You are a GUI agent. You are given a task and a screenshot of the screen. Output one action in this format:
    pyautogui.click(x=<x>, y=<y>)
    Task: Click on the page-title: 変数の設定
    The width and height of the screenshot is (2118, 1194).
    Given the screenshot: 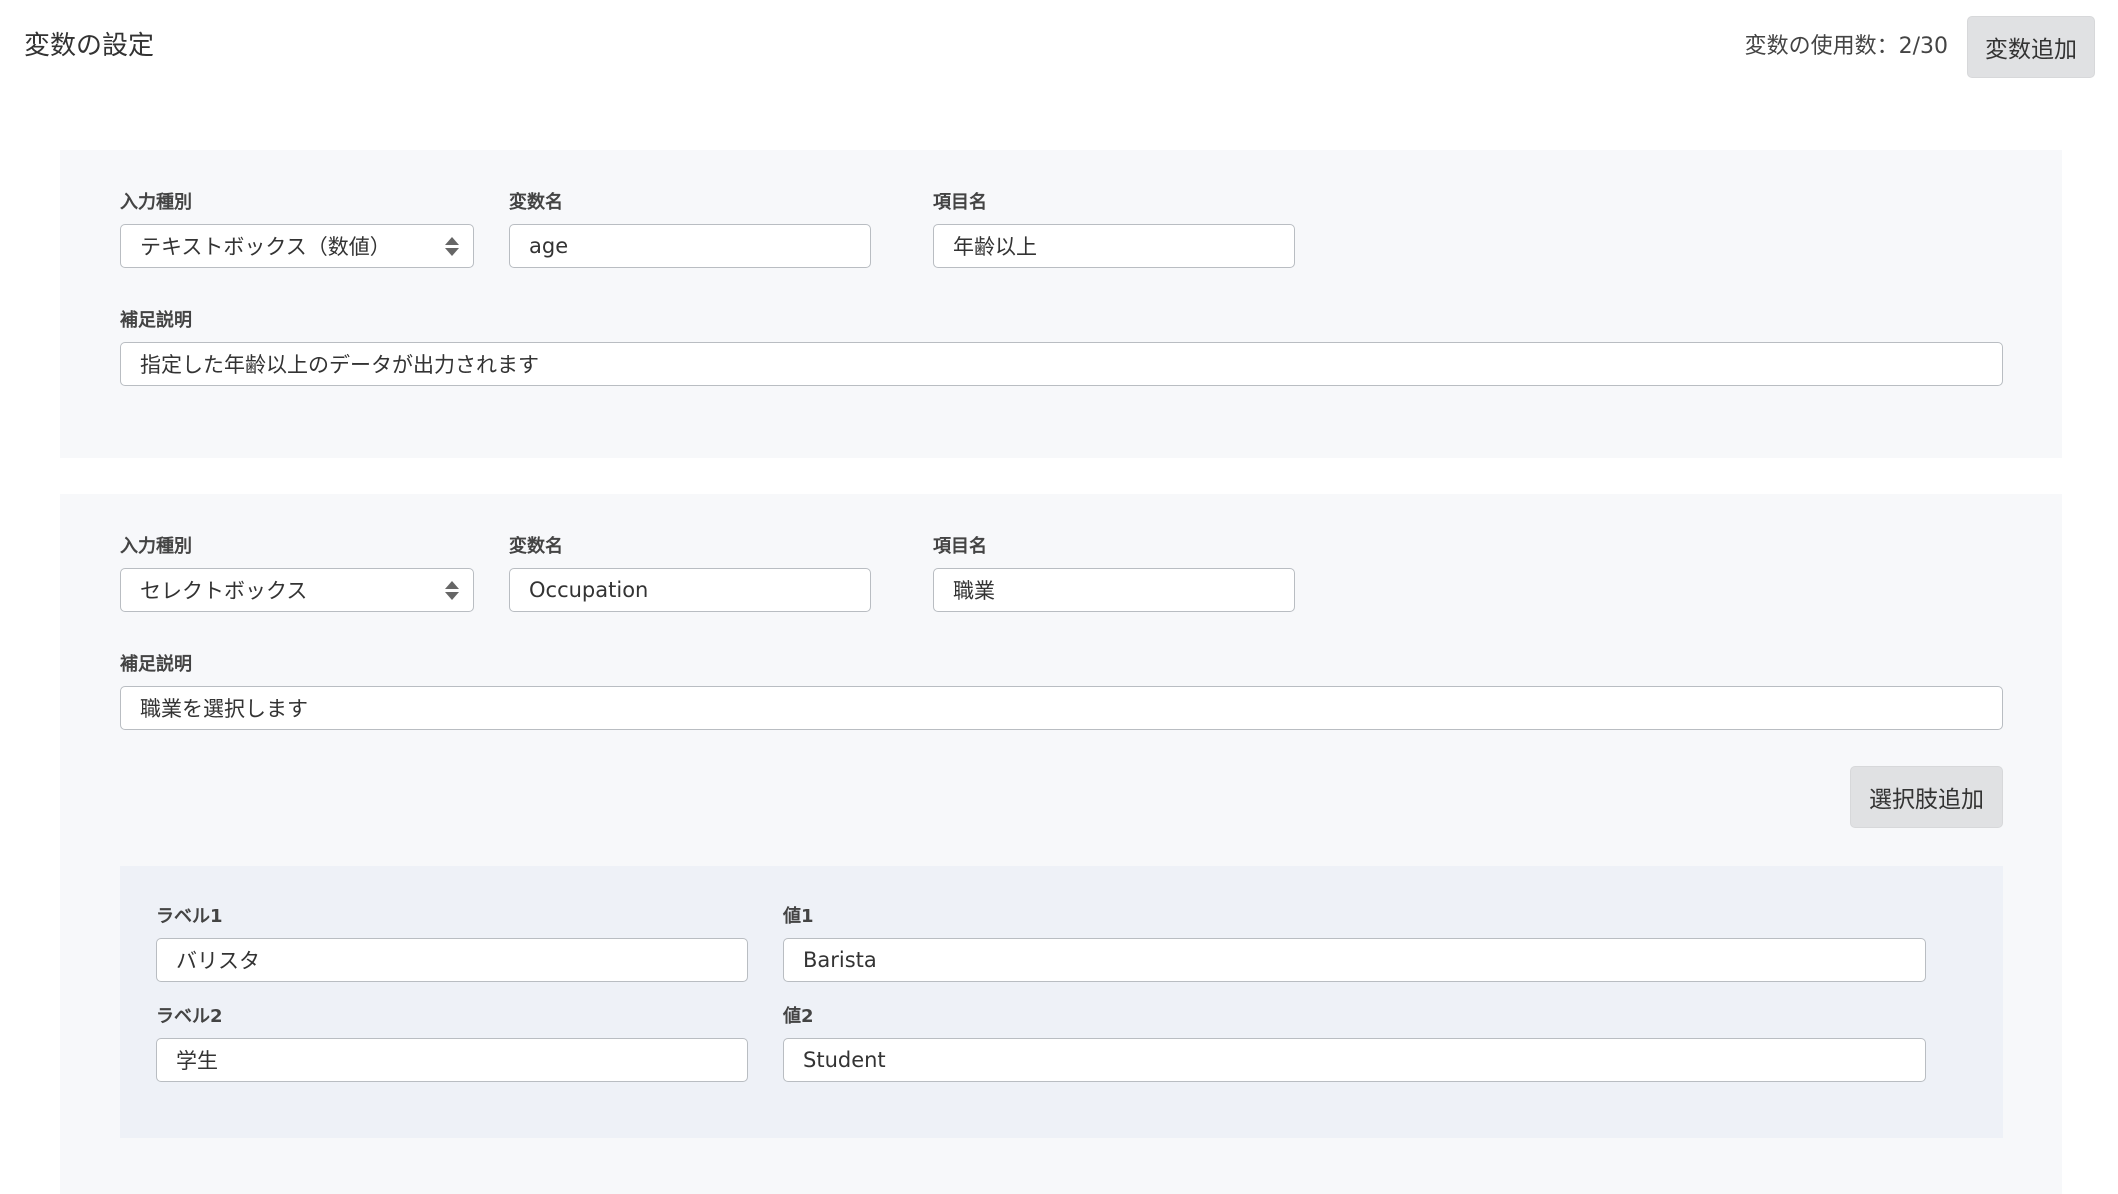 What is the action you would take?
    pyautogui.click(x=89, y=46)
    